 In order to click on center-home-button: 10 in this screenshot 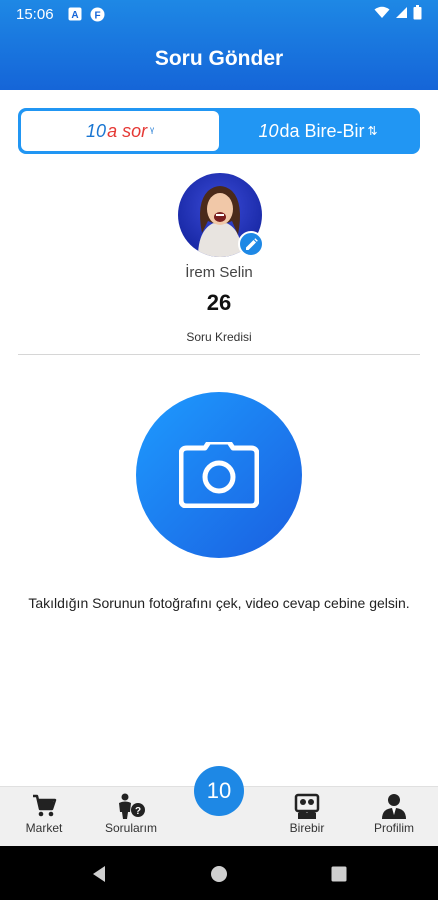, I will do `click(219, 791)`.